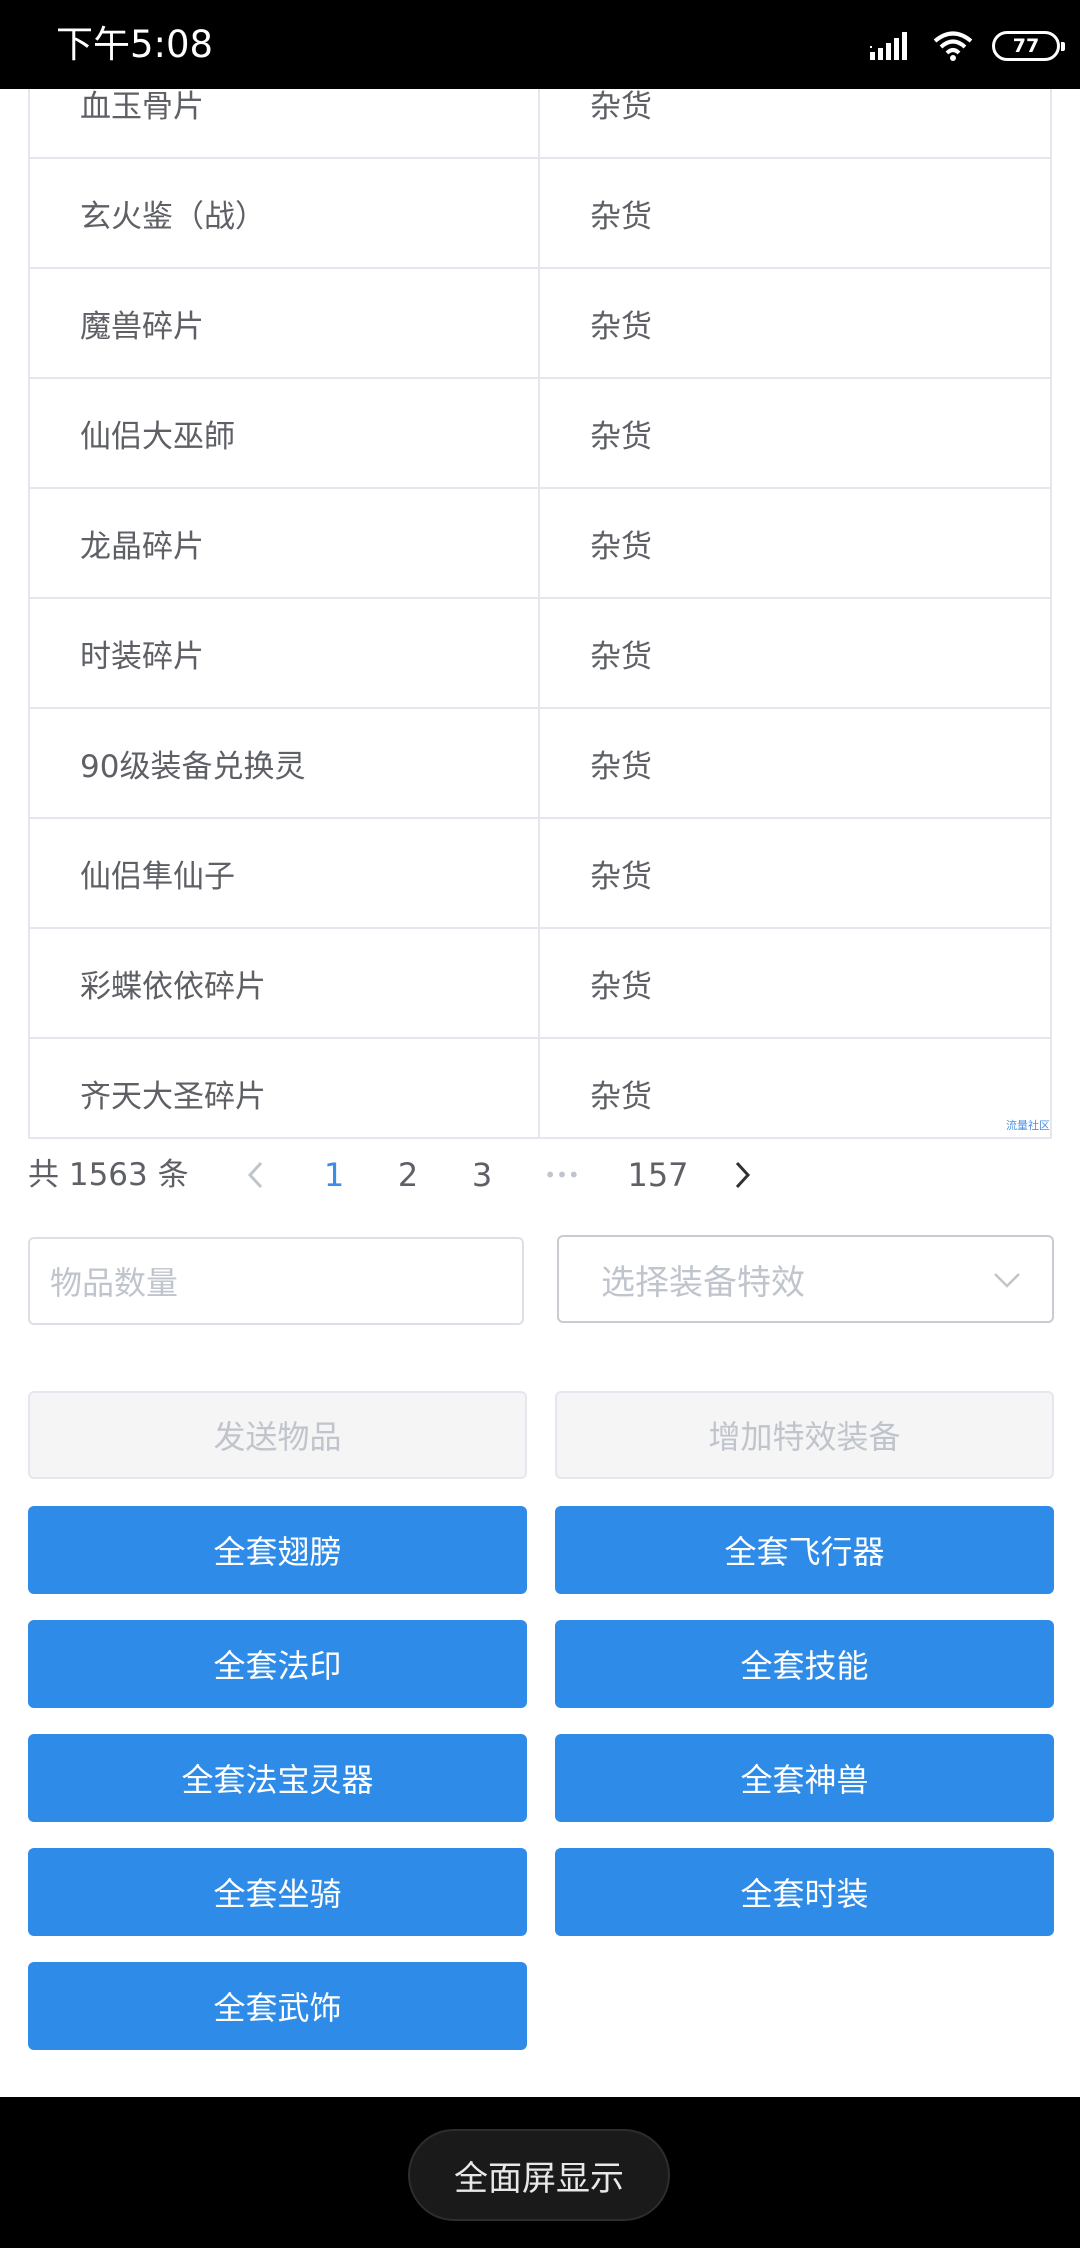  I want to click on page-2-button: 2, so click(408, 1175).